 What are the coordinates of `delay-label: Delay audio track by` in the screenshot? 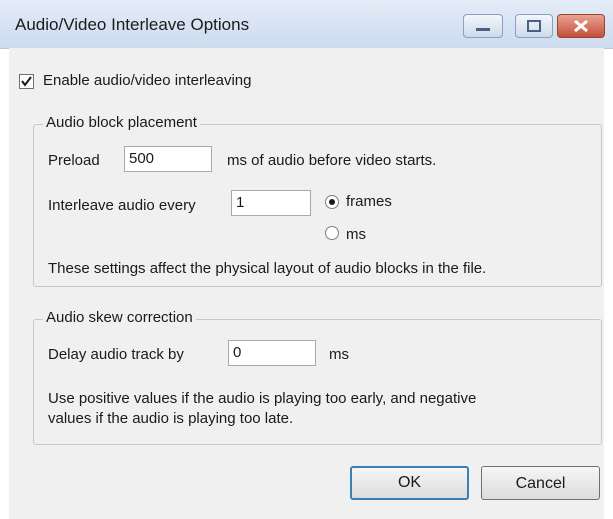 It's located at (116, 354).